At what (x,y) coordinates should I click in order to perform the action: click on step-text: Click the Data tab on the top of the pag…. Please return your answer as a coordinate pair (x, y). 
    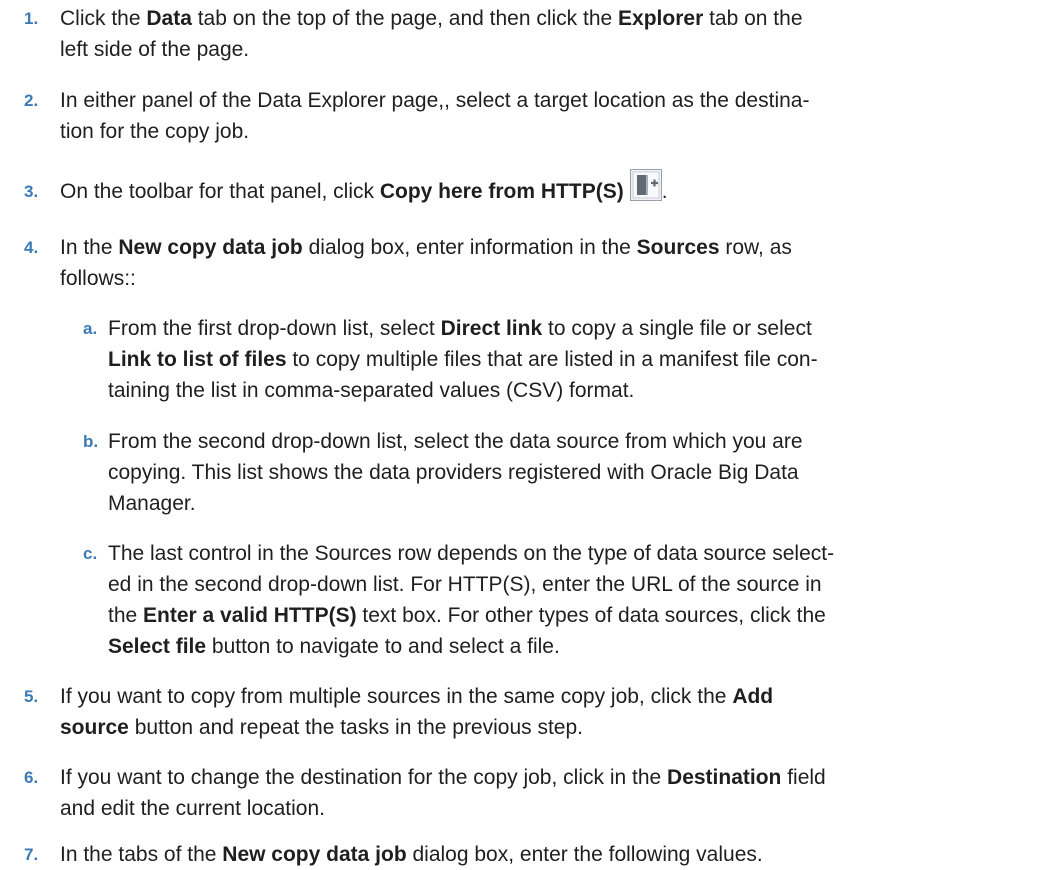
    Looking at the image, I should click on (431, 34).